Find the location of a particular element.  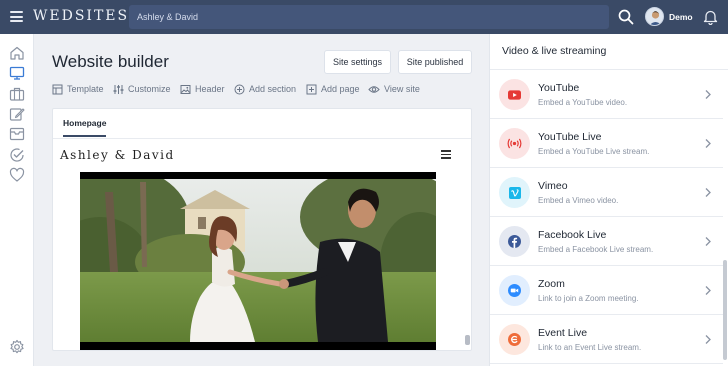

preview-menu-icon is located at coordinates (446, 154).